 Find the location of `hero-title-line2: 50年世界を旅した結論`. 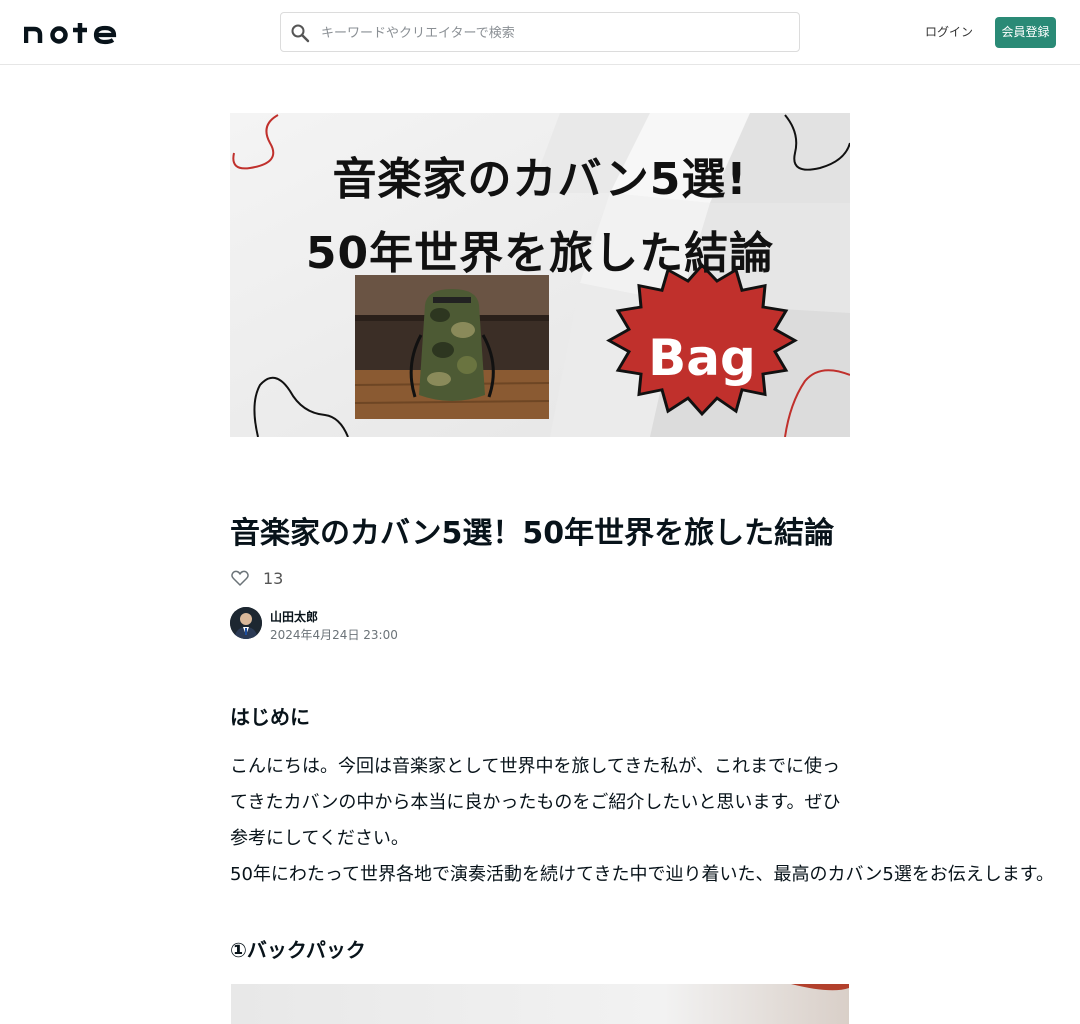

hero-title-line2: 50年世界を旅した結論 is located at coordinates (540, 253).